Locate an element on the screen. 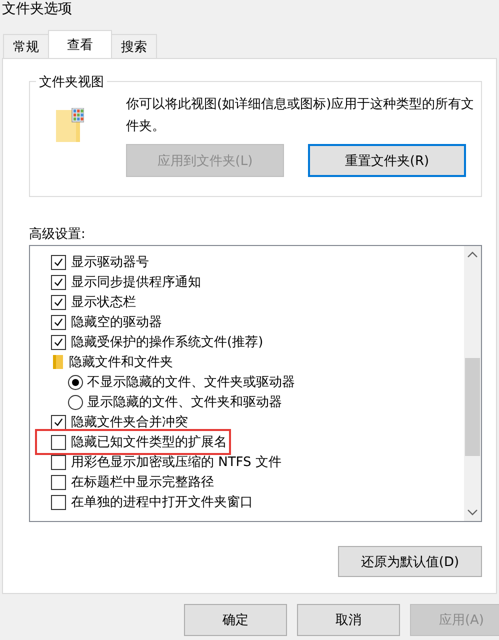  reset-folders-button: 重置文件夹(R) is located at coordinates (387, 160).